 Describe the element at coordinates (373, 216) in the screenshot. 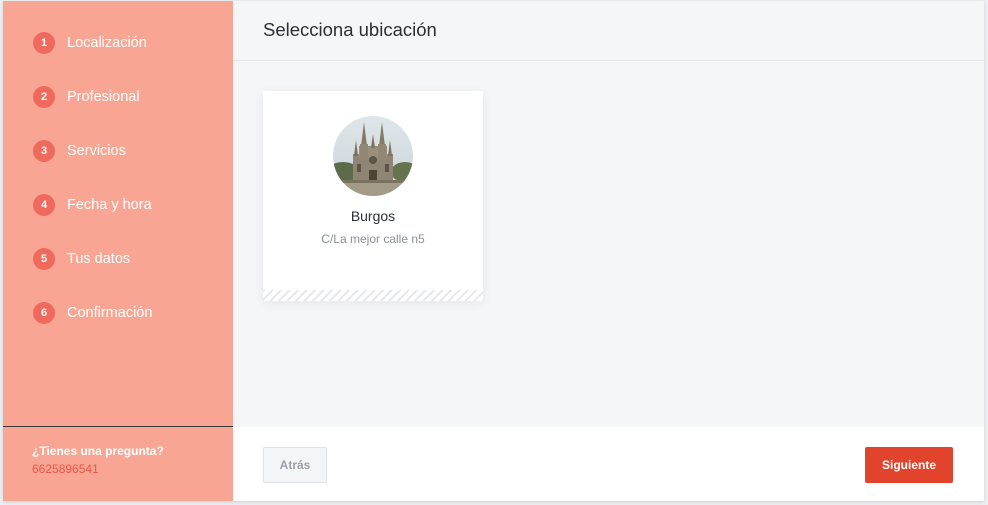

I see `location-name: Burgos` at that location.